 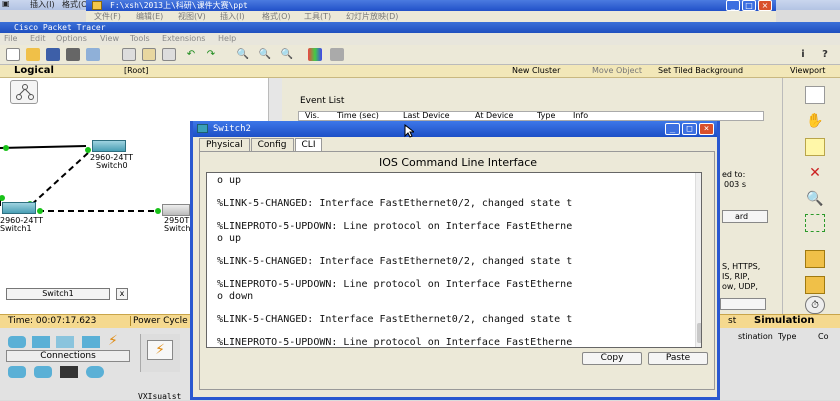 What do you see at coordinates (224, 144) in the screenshot?
I see `tab-physical: Physical` at bounding box center [224, 144].